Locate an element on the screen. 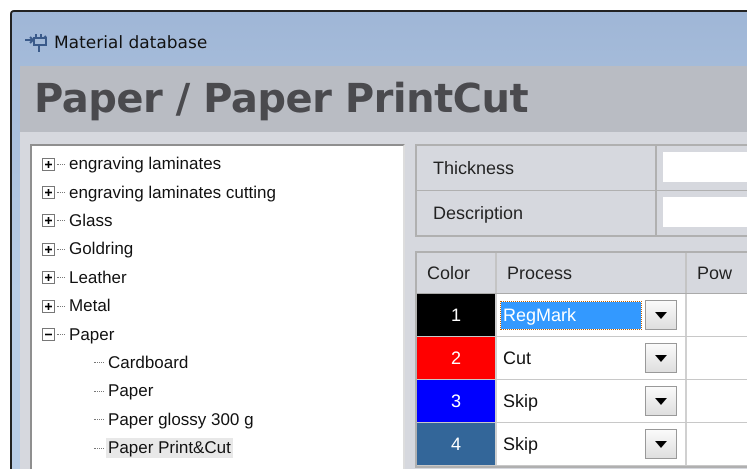  tree-item: Glass is located at coordinates (90, 220).